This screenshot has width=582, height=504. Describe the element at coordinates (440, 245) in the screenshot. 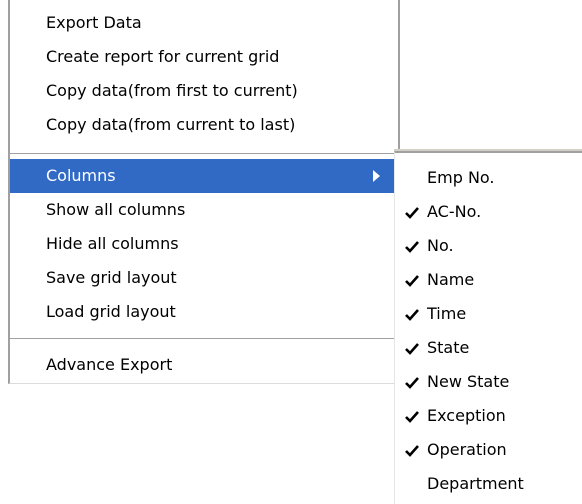

I see `submenu-item-label: No.` at that location.